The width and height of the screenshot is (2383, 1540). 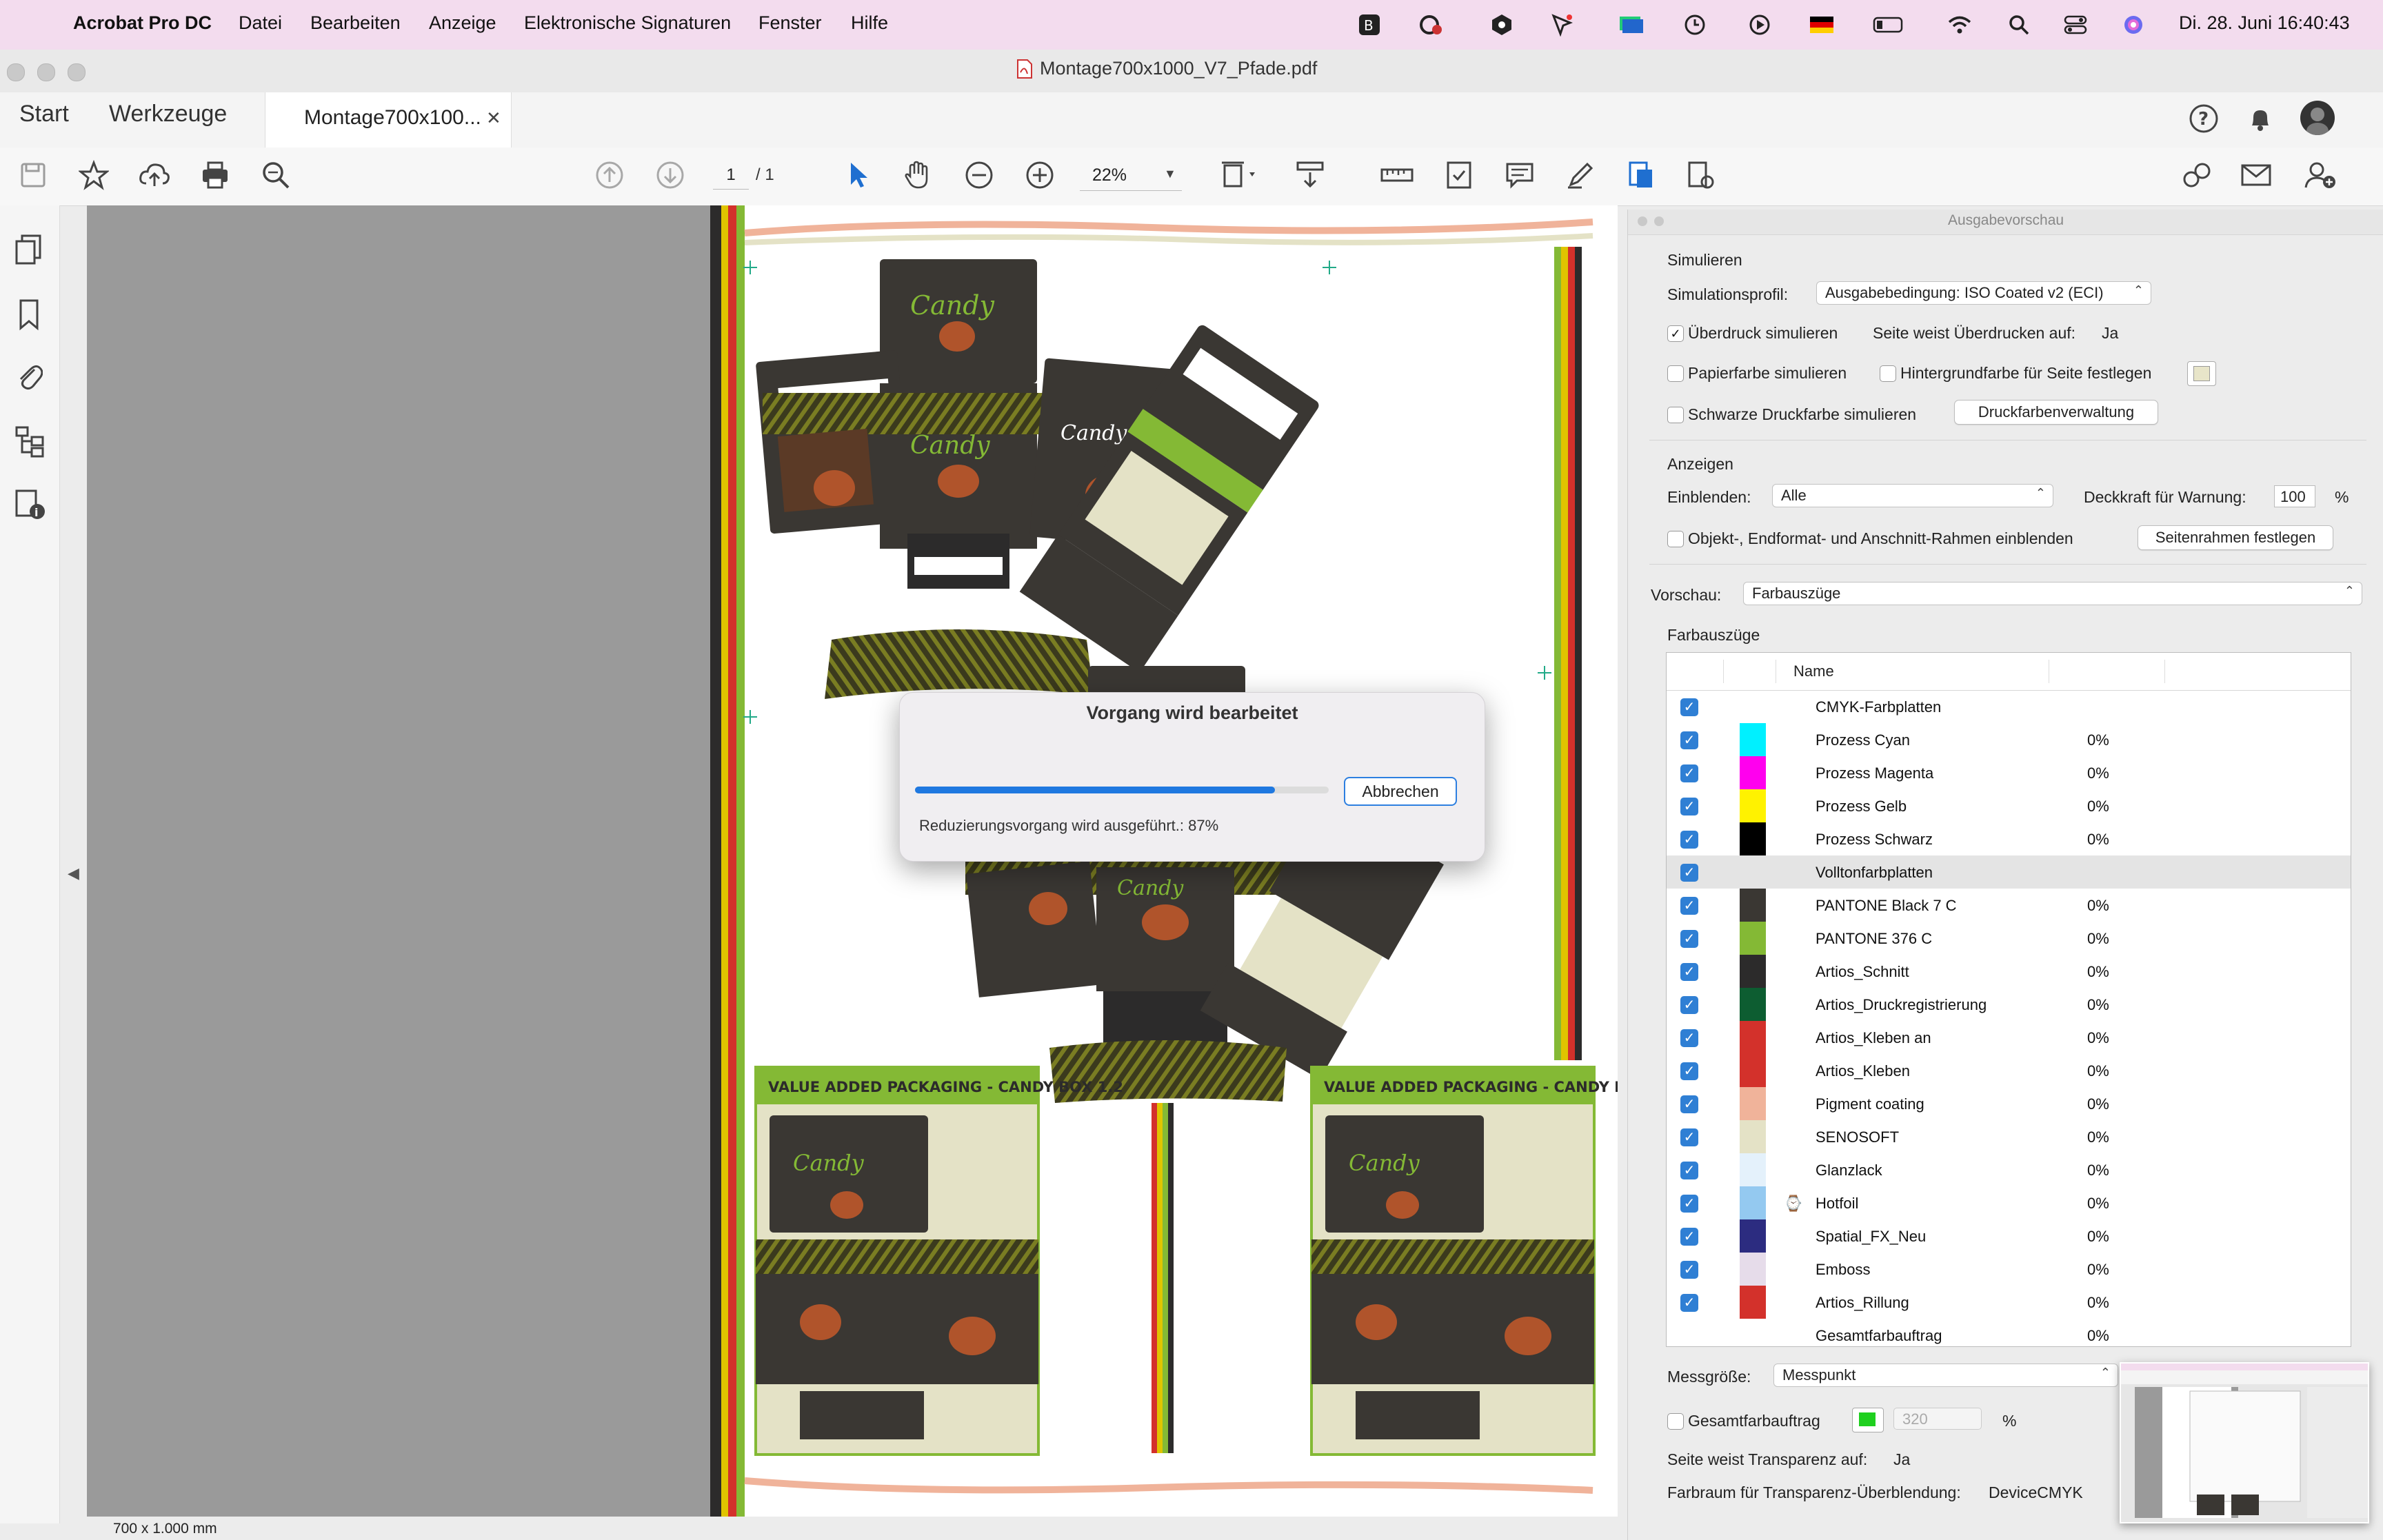 I want to click on control-center-icon, so click(x=2075, y=25).